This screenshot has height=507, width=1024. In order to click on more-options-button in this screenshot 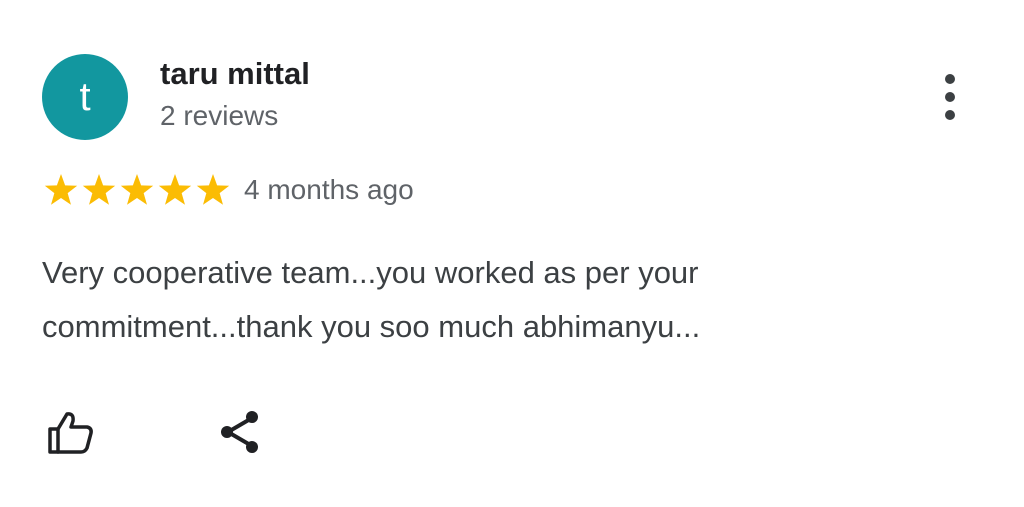, I will do `click(950, 97)`.